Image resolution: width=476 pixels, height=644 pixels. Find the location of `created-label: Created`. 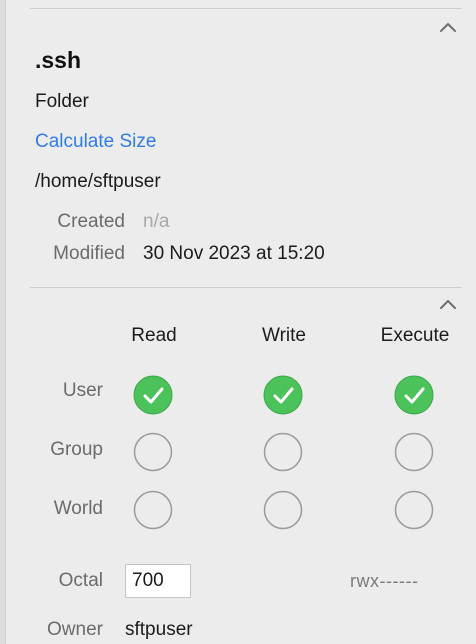

created-label: Created is located at coordinates (91, 221).